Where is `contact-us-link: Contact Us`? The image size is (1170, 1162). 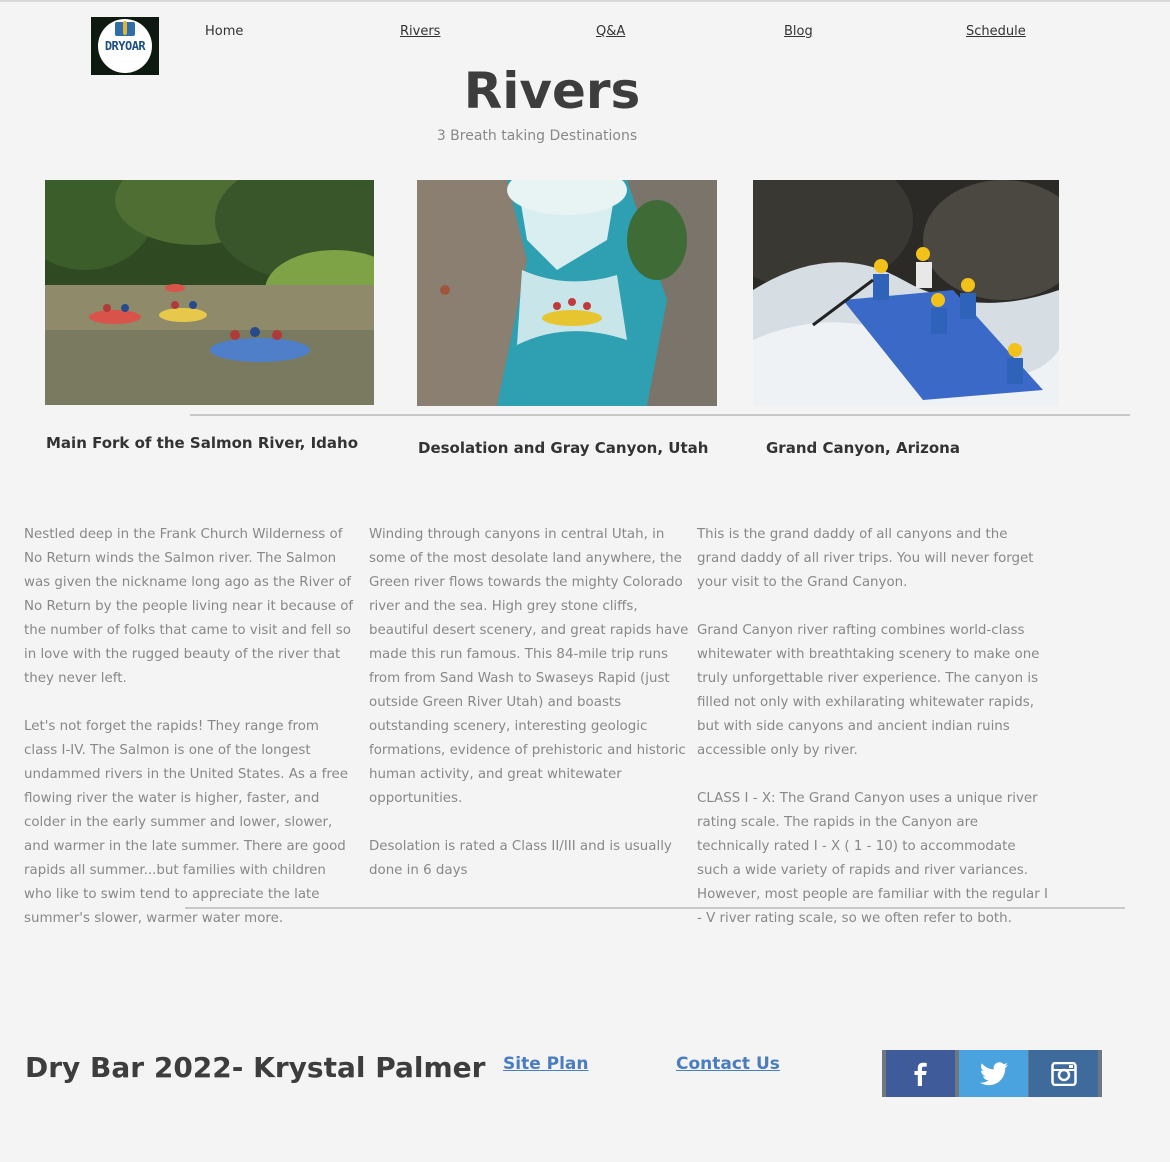 contact-us-link: Contact Us is located at coordinates (728, 1064).